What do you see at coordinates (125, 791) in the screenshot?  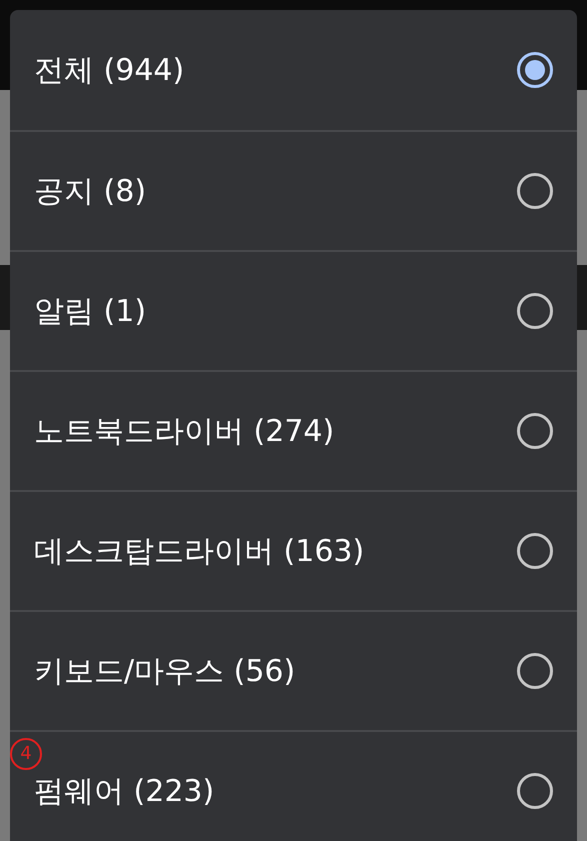 I see `option-label: 펌웨어 (223)` at bounding box center [125, 791].